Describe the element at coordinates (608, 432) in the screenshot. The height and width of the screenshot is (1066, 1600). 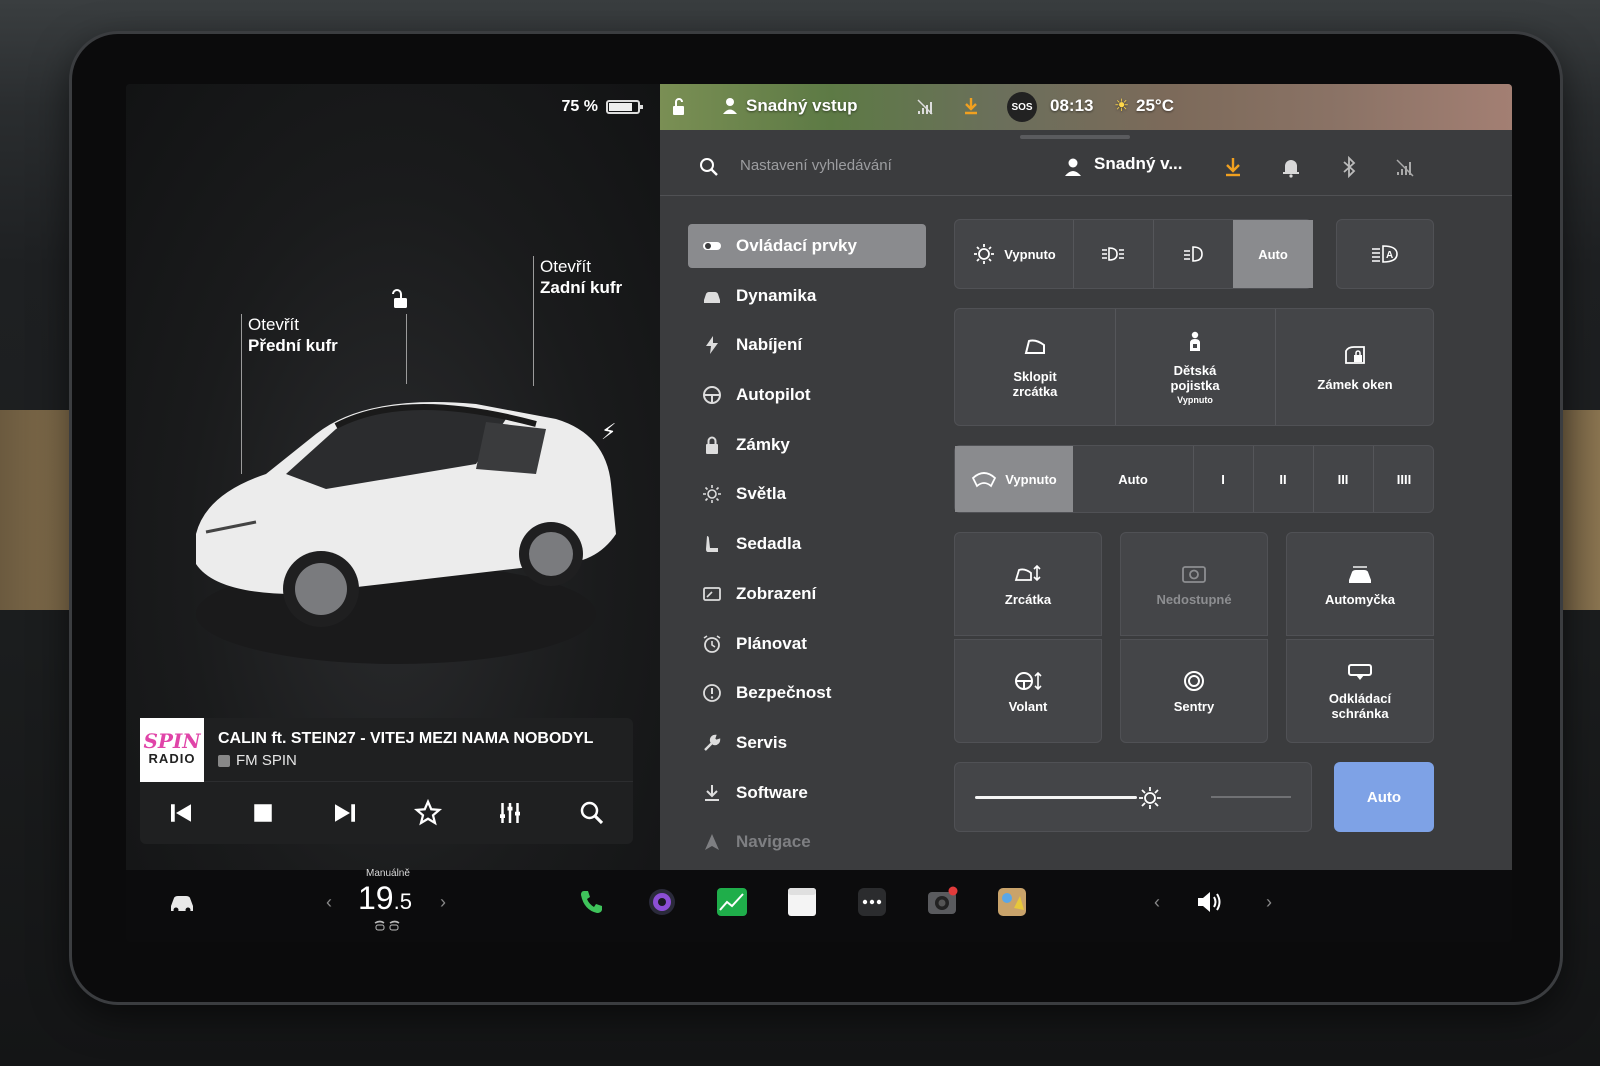
I see `charge-port-bolt-icon: ⚡` at that location.